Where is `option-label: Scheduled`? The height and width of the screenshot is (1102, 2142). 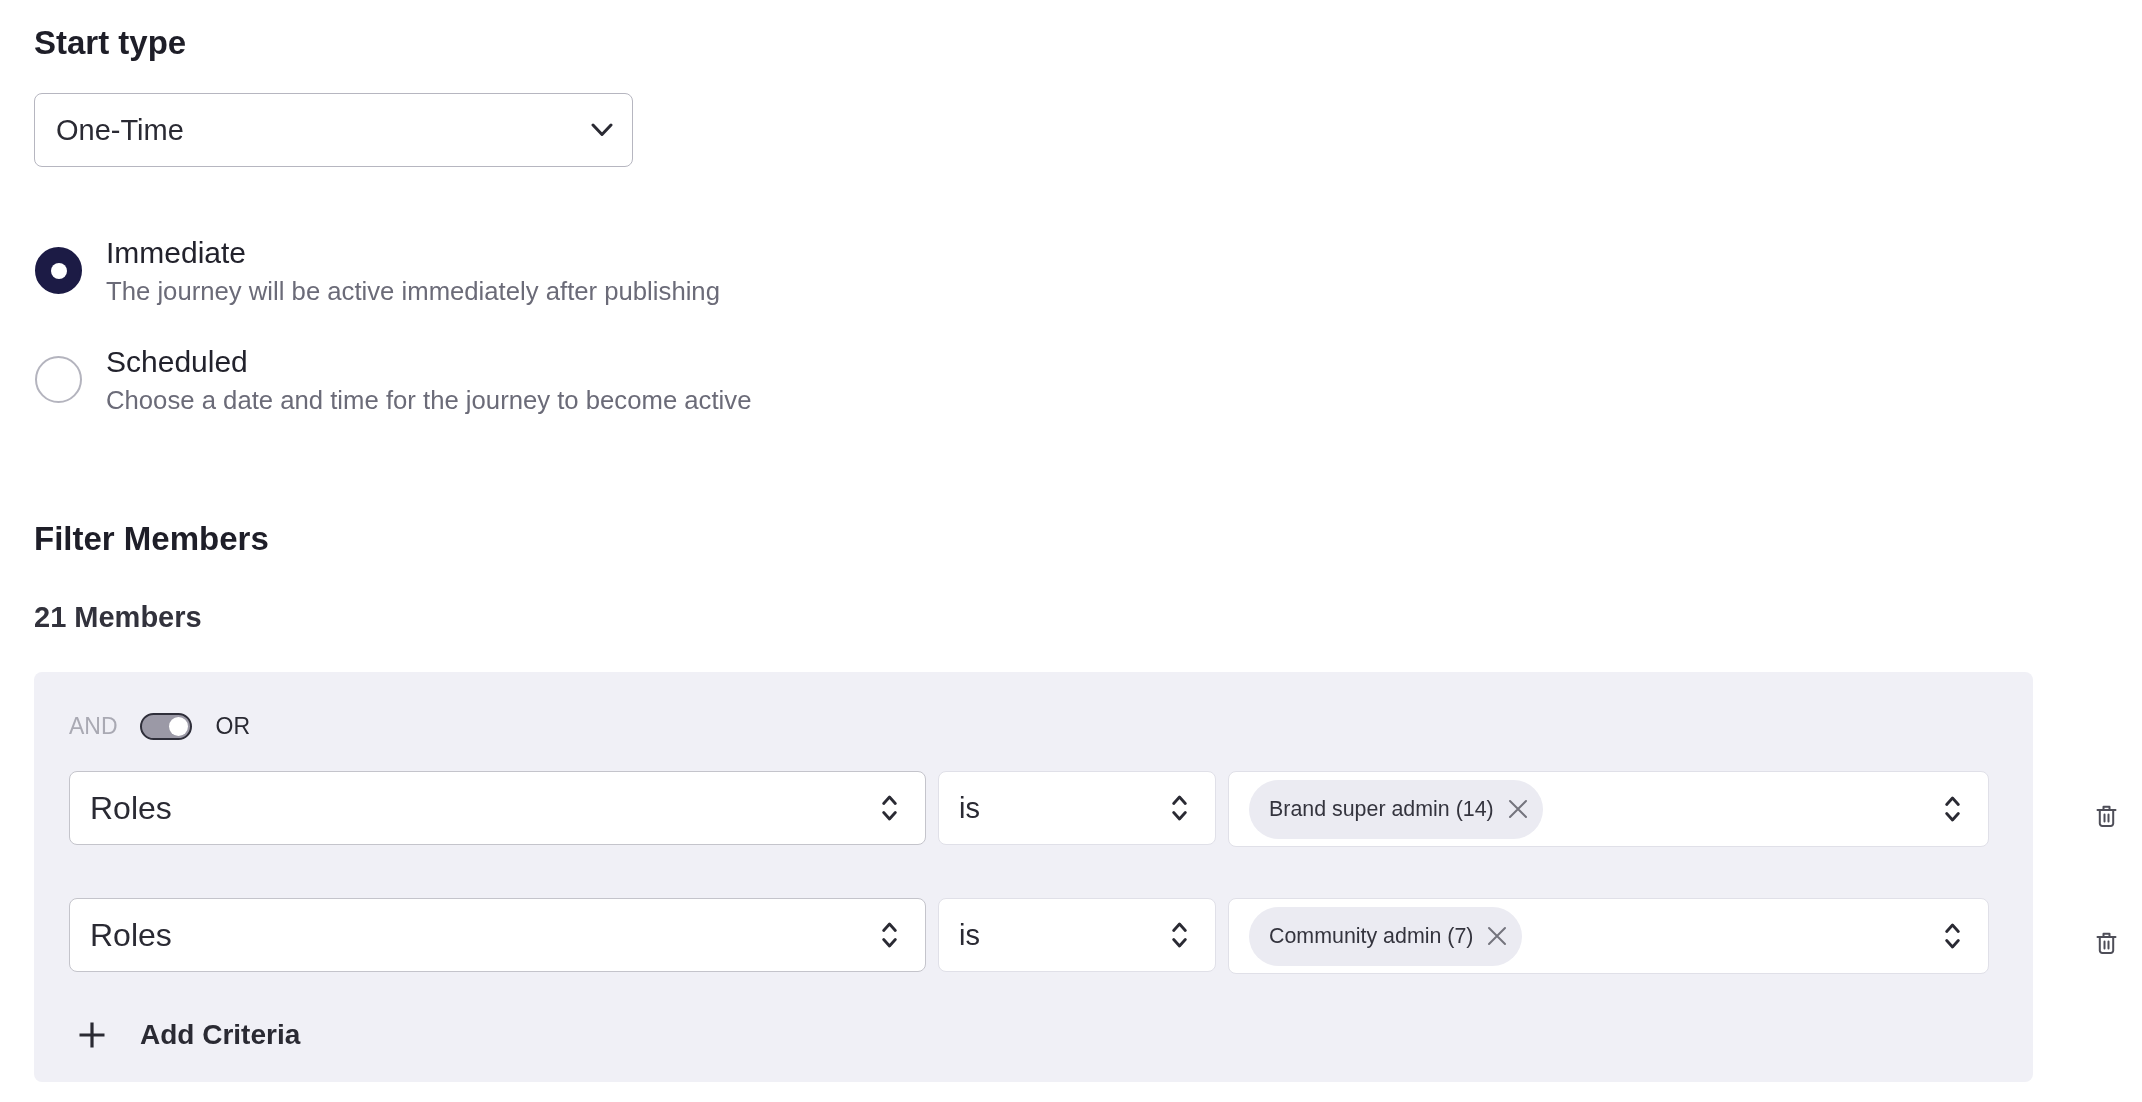
option-label: Scheduled is located at coordinates (177, 362).